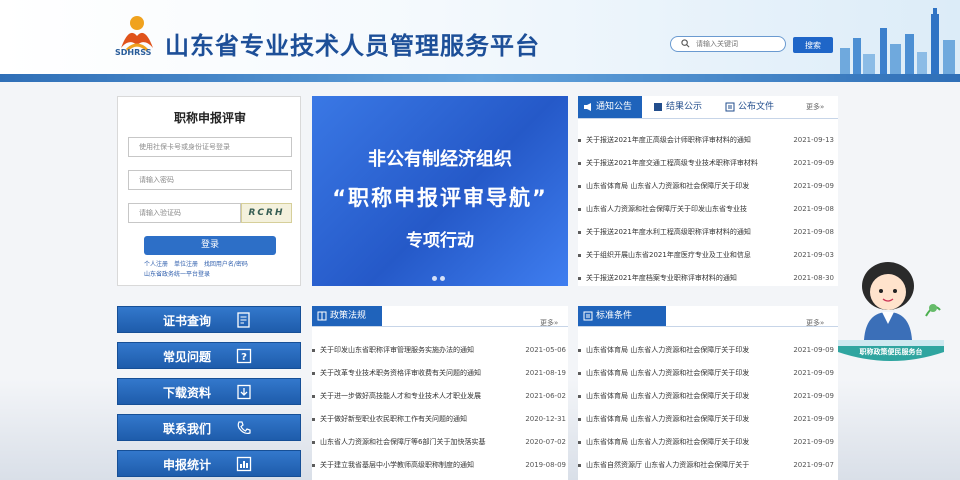 This screenshot has height=480, width=960. I want to click on list-item: 关于做好新型职业农民职称工作有关问题的通知 2020-12-31, so click(439, 419).